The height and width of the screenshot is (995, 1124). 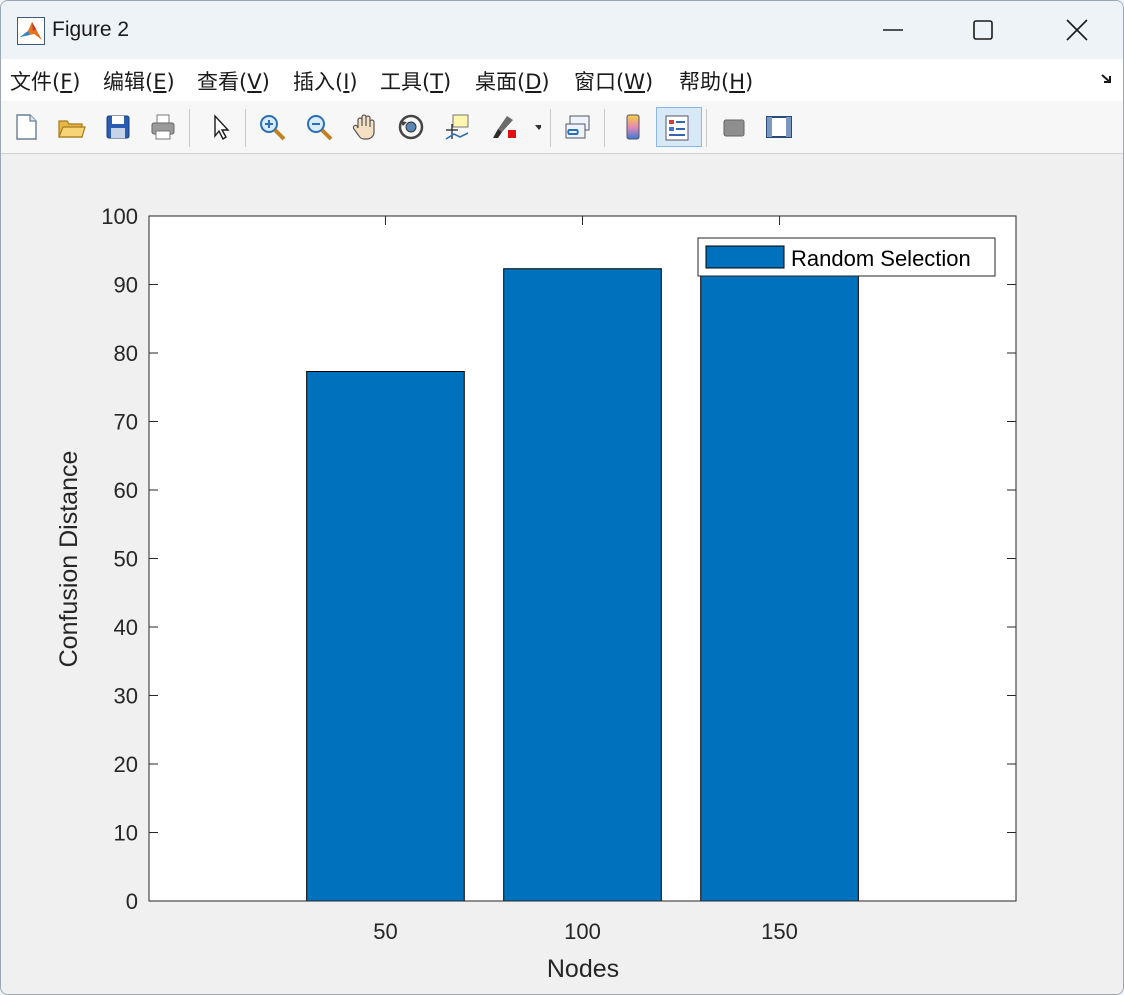 I want to click on legend-swatch, so click(x=745, y=257).